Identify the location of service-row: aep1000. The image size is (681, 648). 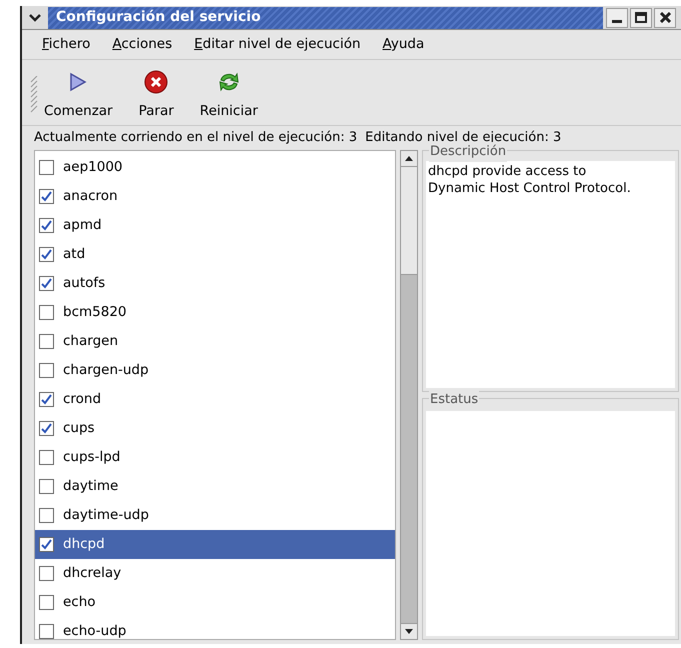
(215, 167).